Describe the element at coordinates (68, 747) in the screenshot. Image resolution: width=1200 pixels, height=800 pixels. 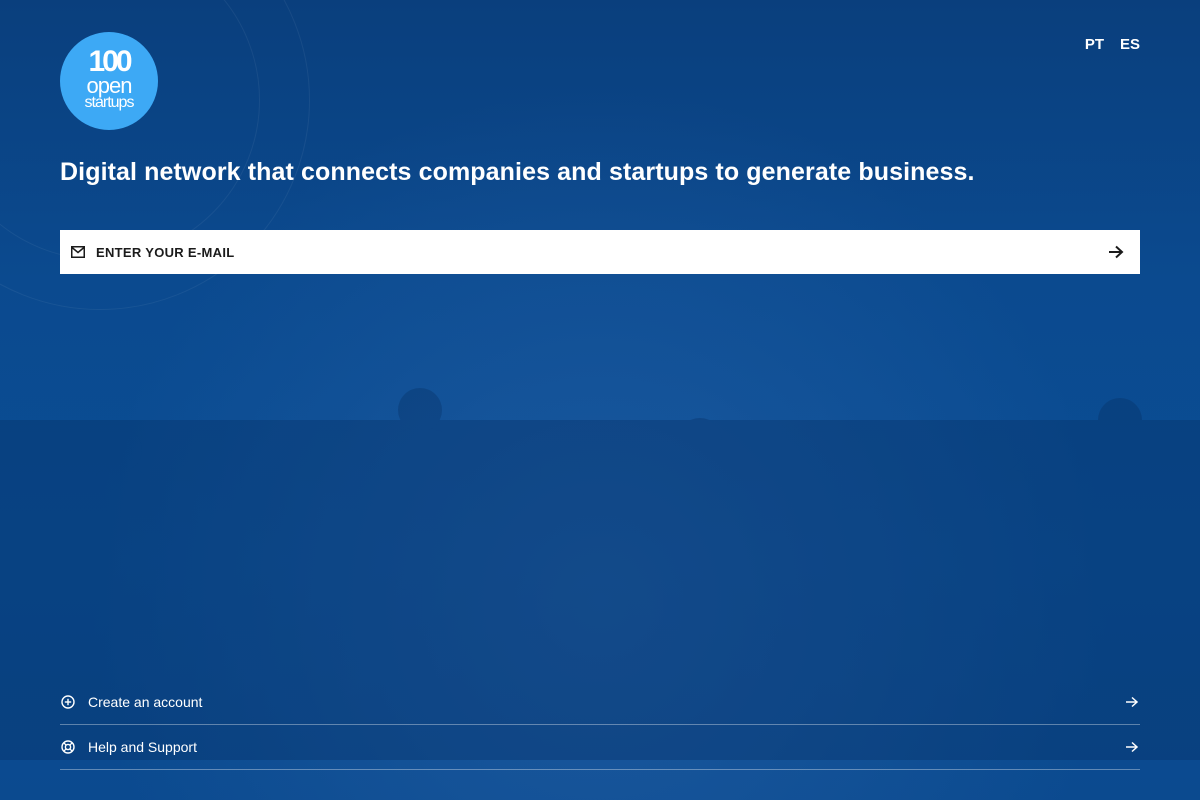
I see `lifebuoy-icon` at that location.